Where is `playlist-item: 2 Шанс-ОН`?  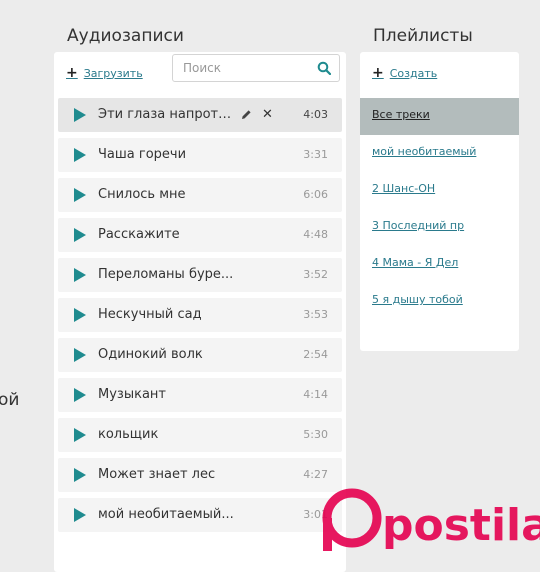 playlist-item: 2 Шанс-ОН is located at coordinates (439, 190).